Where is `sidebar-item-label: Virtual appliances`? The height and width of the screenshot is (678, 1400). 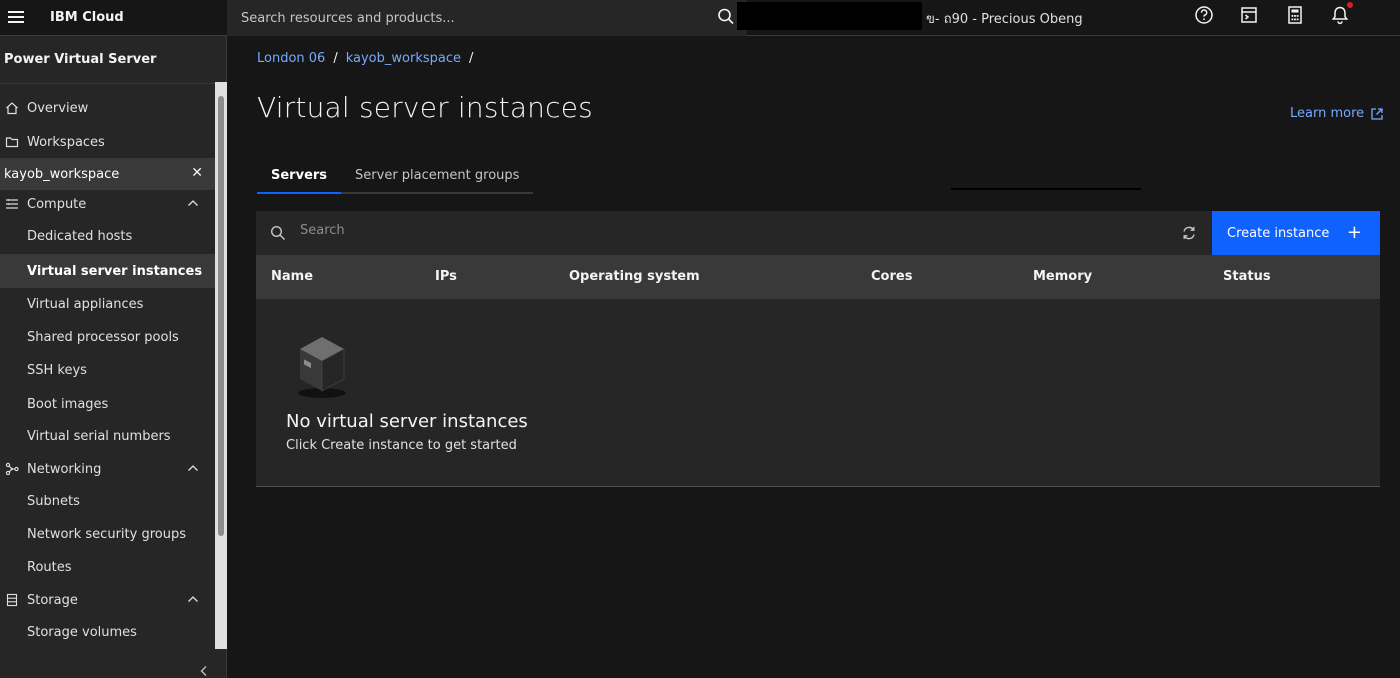 sidebar-item-label: Virtual appliances is located at coordinates (85, 304).